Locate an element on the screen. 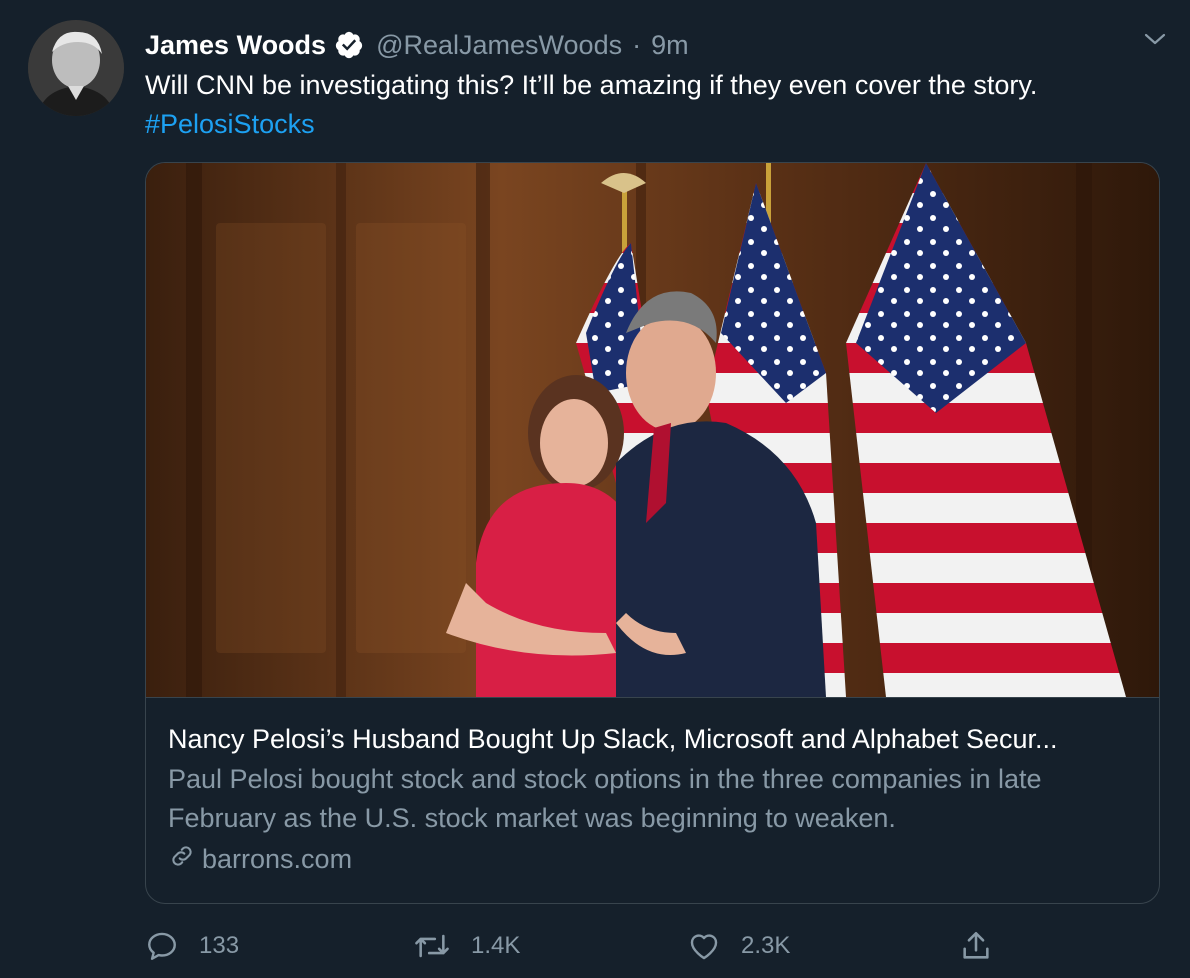  author-name: James Woods is located at coordinates (235, 45).